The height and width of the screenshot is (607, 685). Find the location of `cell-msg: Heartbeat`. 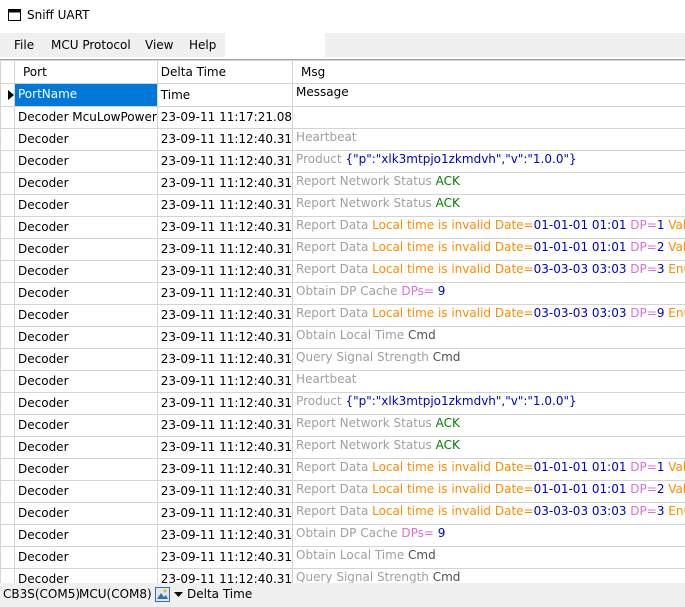

cell-msg: Heartbeat is located at coordinates (488, 139).